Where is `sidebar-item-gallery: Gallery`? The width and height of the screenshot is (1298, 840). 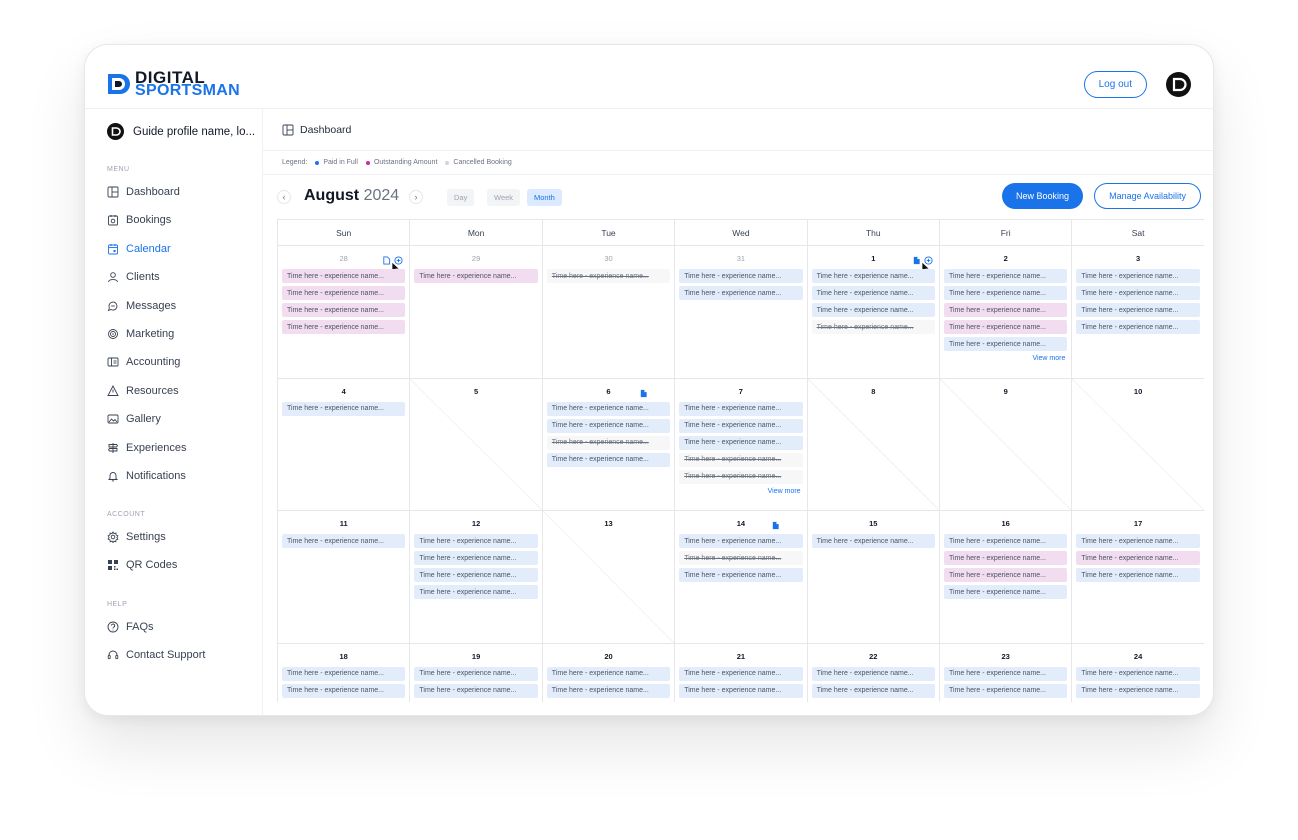 sidebar-item-gallery: Gallery is located at coordinates (134, 419).